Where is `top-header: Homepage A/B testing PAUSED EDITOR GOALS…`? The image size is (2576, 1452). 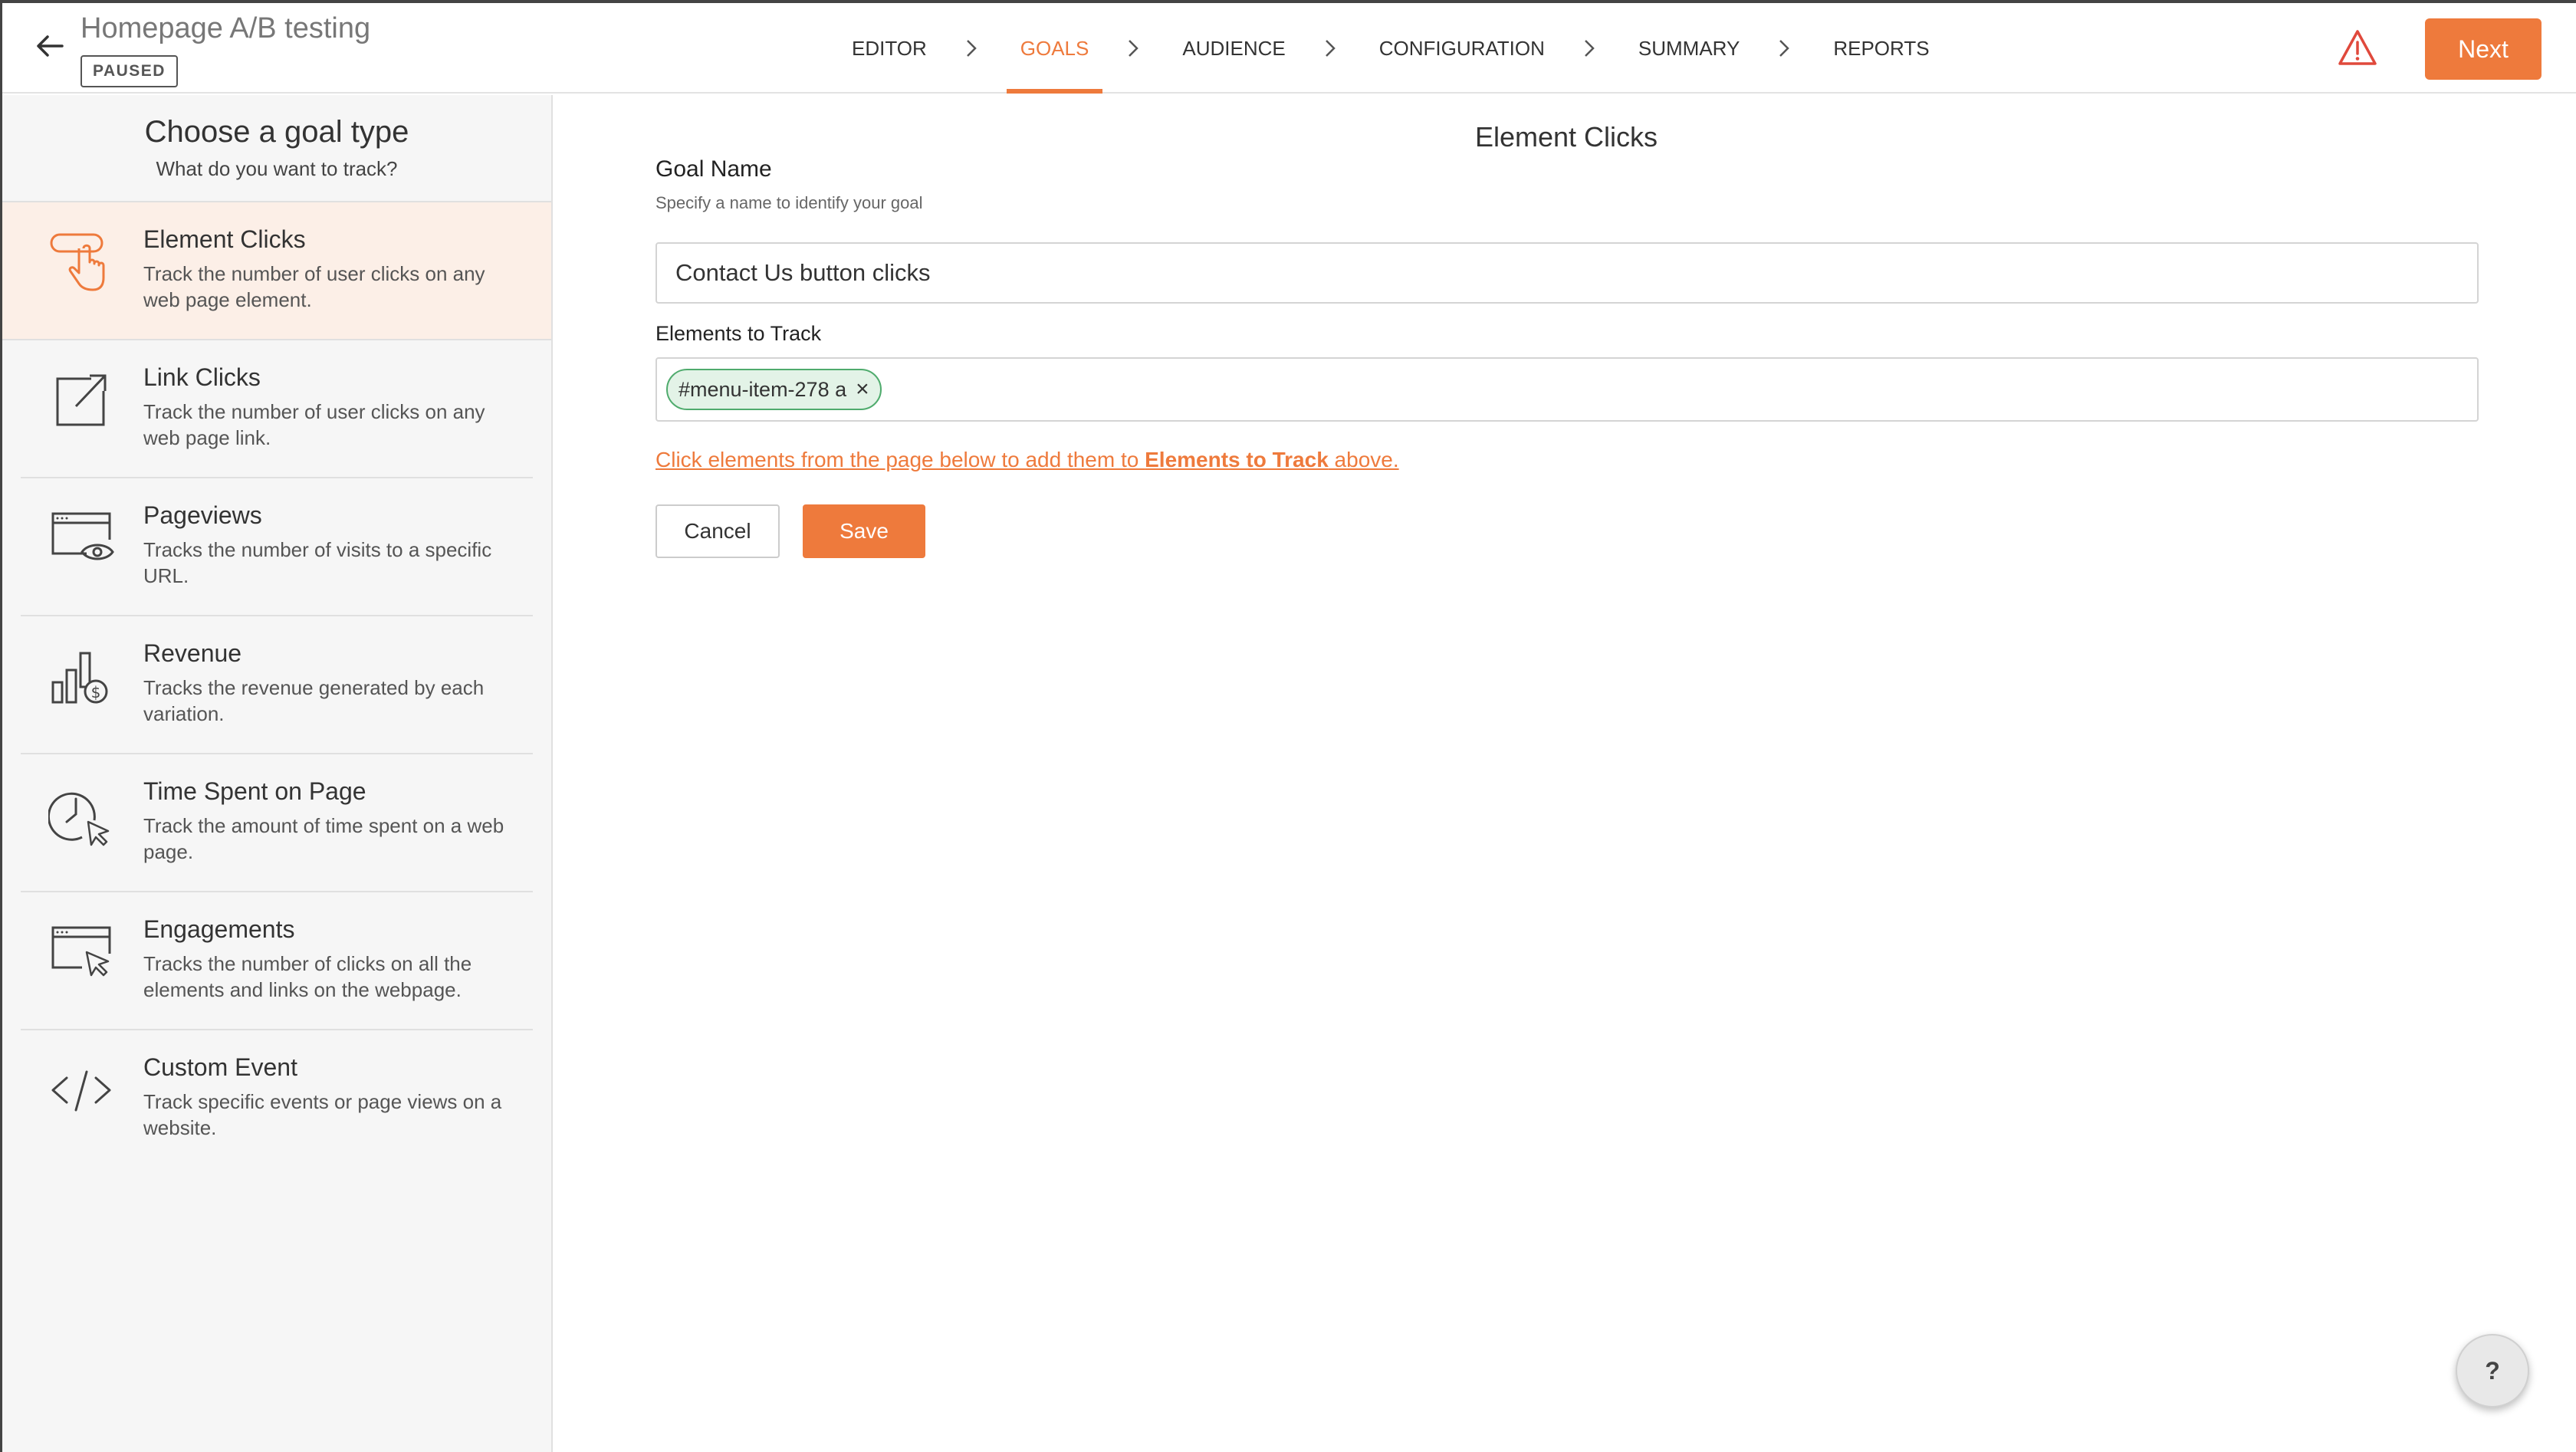 top-header: Homepage A/B testing PAUSED EDITOR GOALS… is located at coordinates (1289, 48).